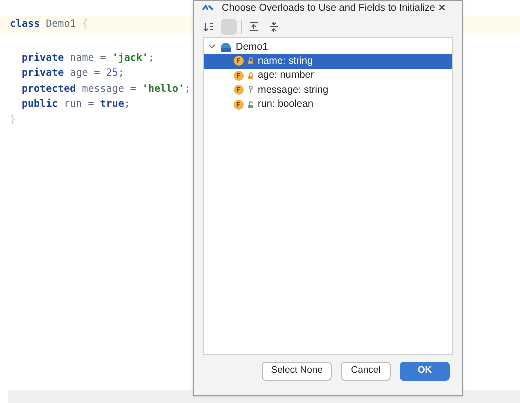  What do you see at coordinates (208, 8) in the screenshot?
I see `app-icon` at bounding box center [208, 8].